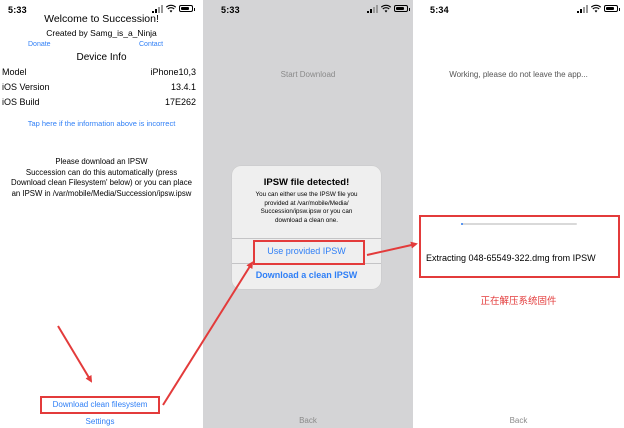 The height and width of the screenshot is (428, 624). Describe the element at coordinates (392, 248) in the screenshot. I see `arrow-to-extracting` at that location.